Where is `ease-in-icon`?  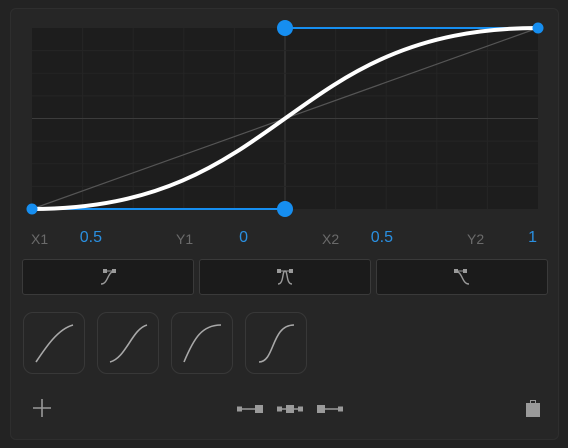
ease-in-icon is located at coordinates (108, 277).